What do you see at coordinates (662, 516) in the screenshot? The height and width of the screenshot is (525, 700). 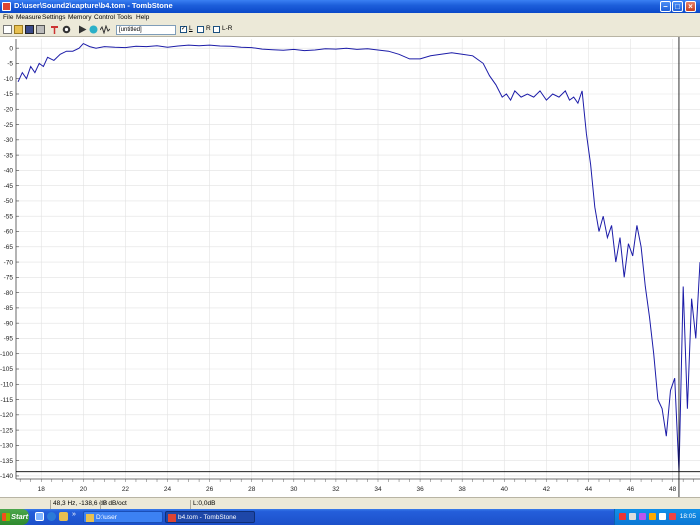 I see `volume-icon` at bounding box center [662, 516].